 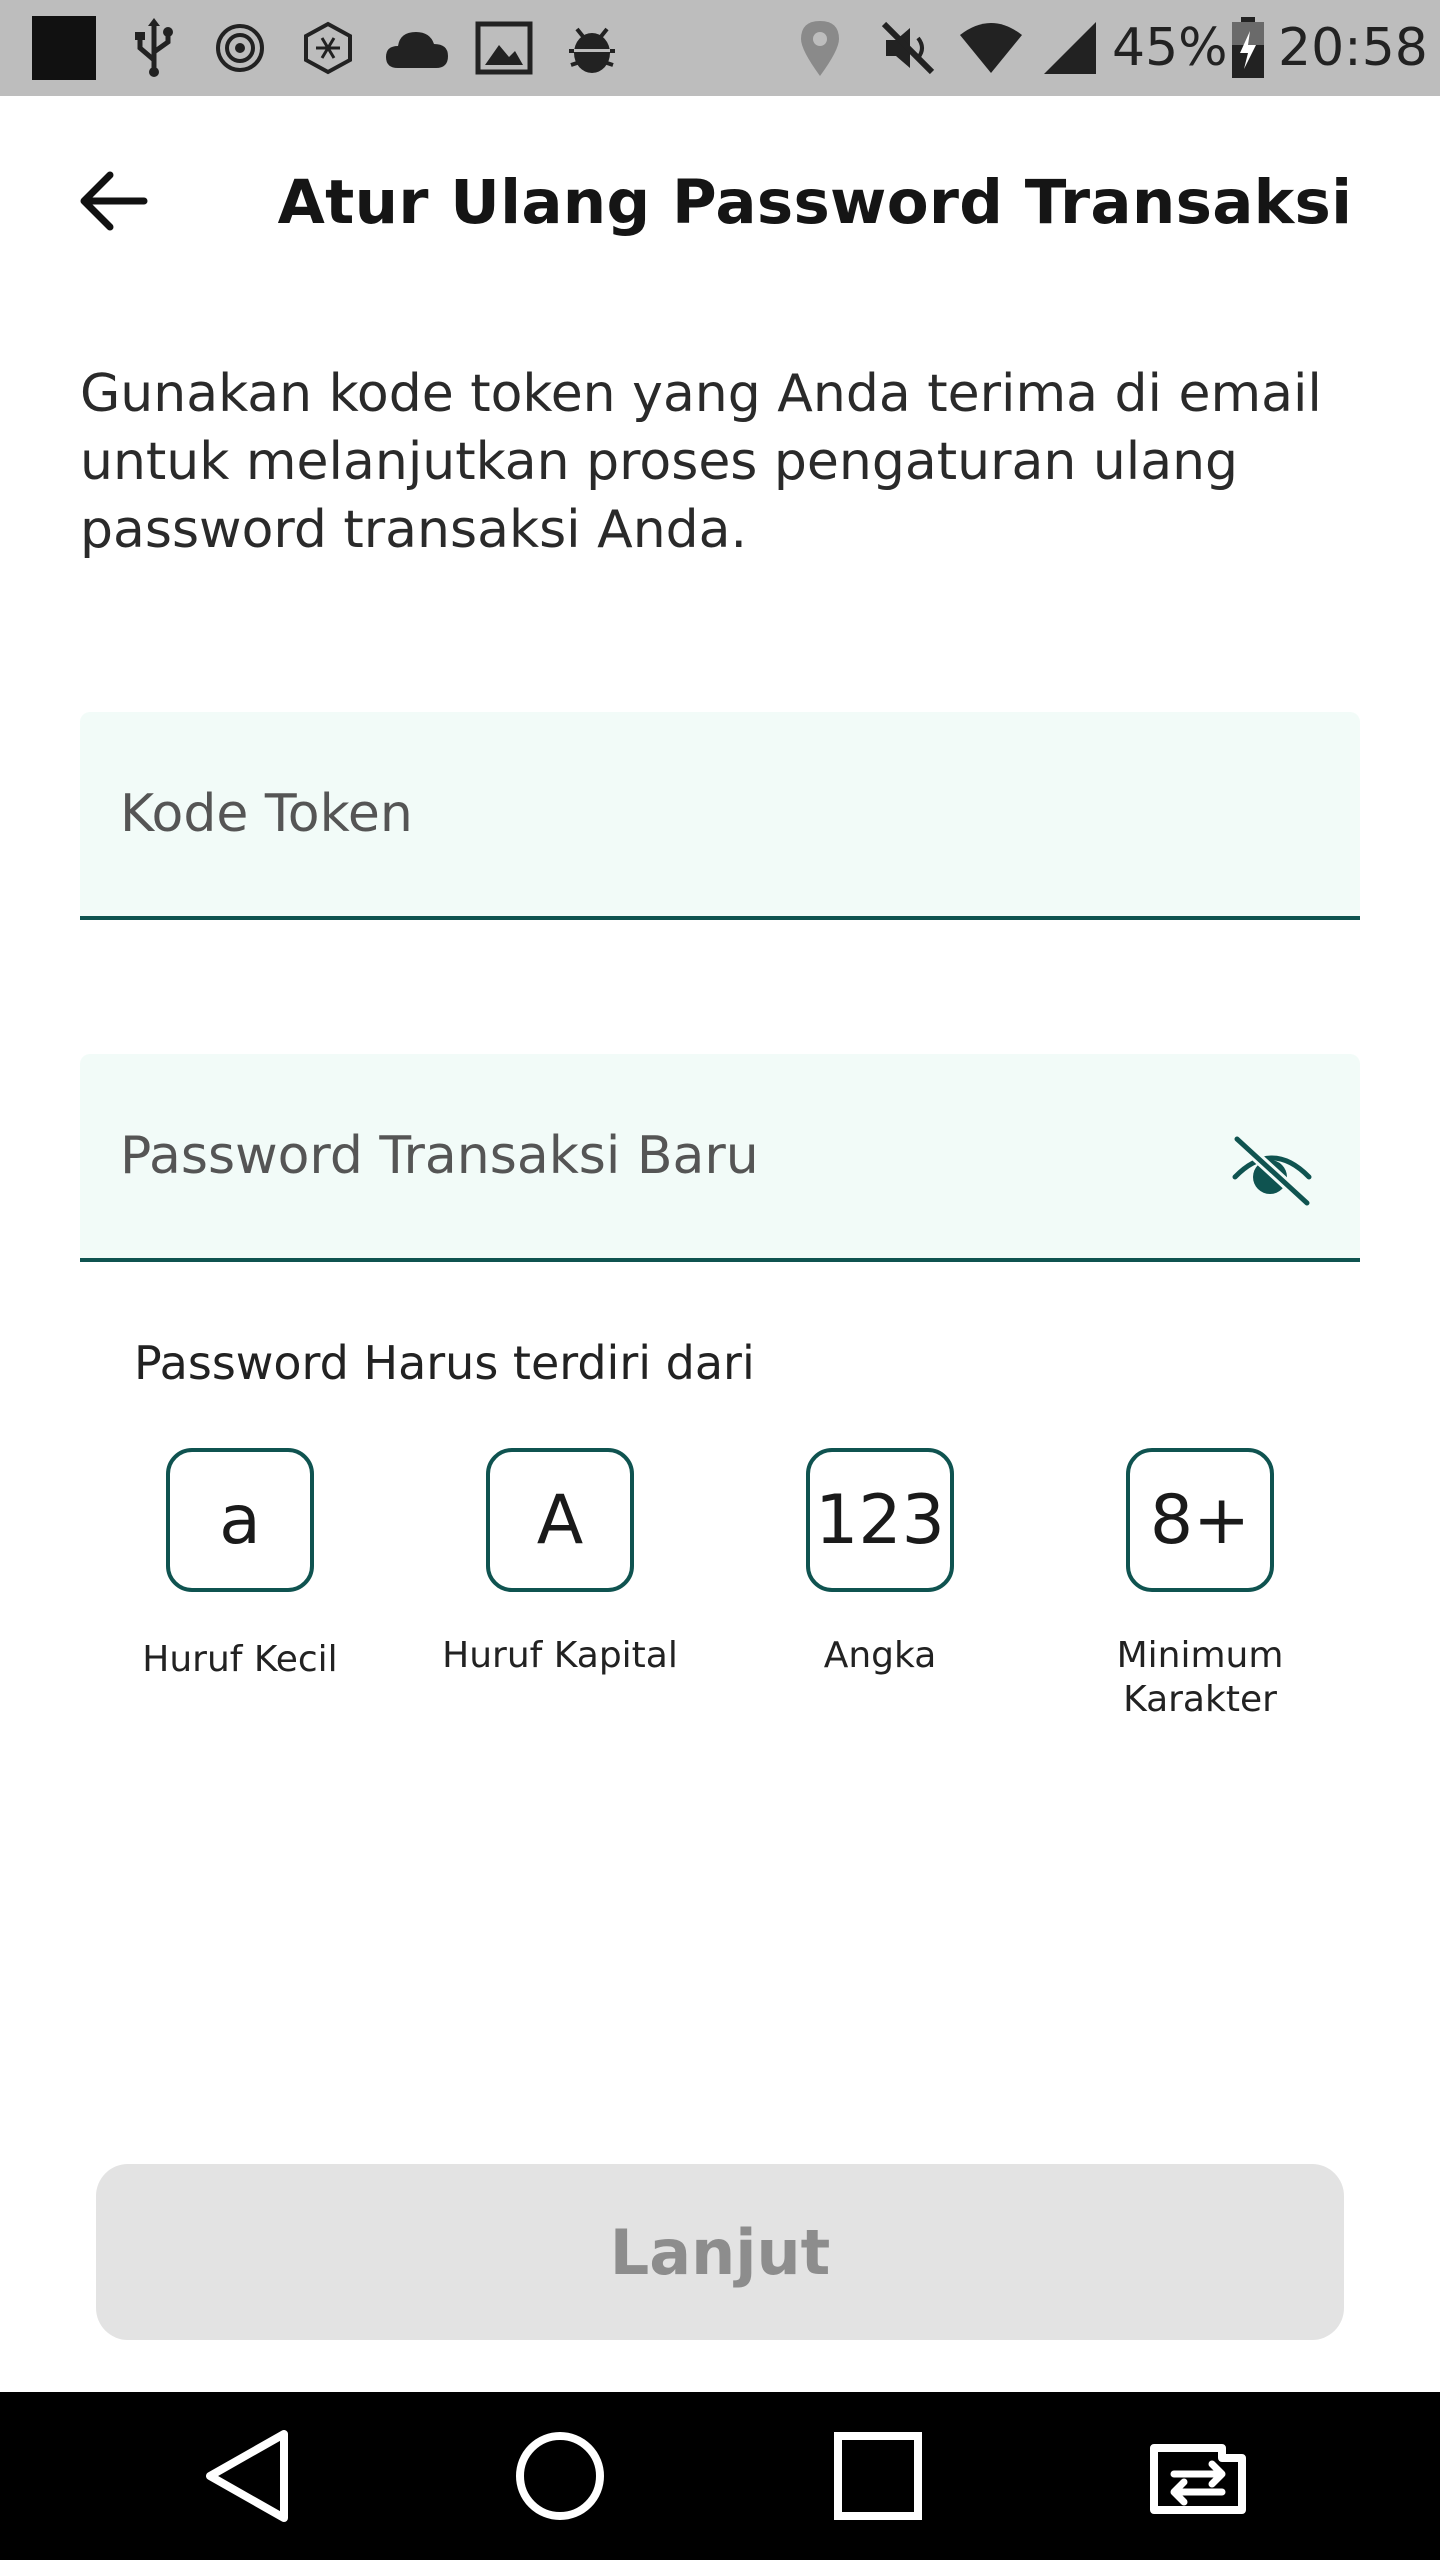 What do you see at coordinates (417, 48) in the screenshot?
I see `cloud-icon` at bounding box center [417, 48].